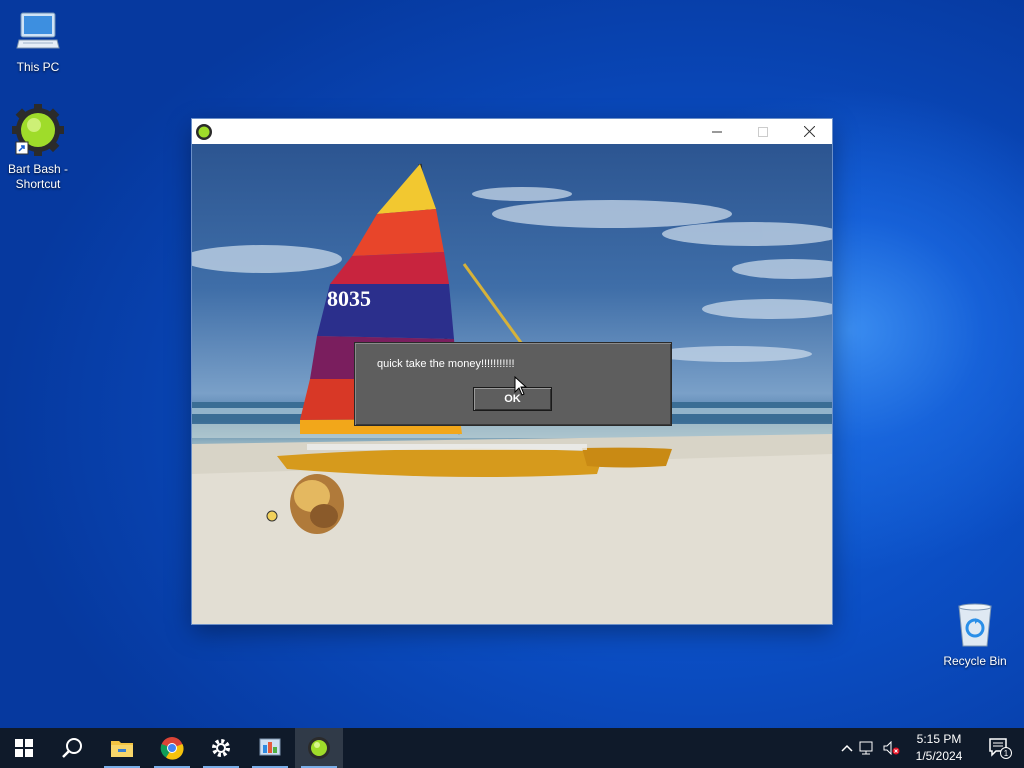  I want to click on taskbar: 5:15 PM 1/5/2024 1, so click(512, 748).